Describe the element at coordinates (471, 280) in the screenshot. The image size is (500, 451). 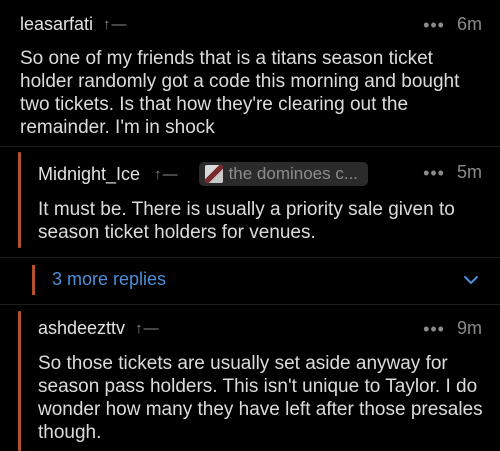
I see `chevron-down-icon` at that location.